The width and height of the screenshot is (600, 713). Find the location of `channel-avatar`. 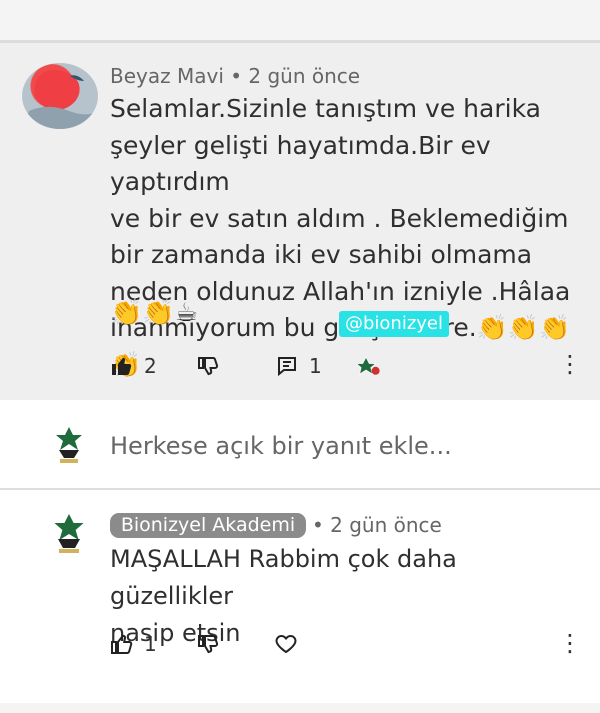

channel-avatar is located at coordinates (69, 446).